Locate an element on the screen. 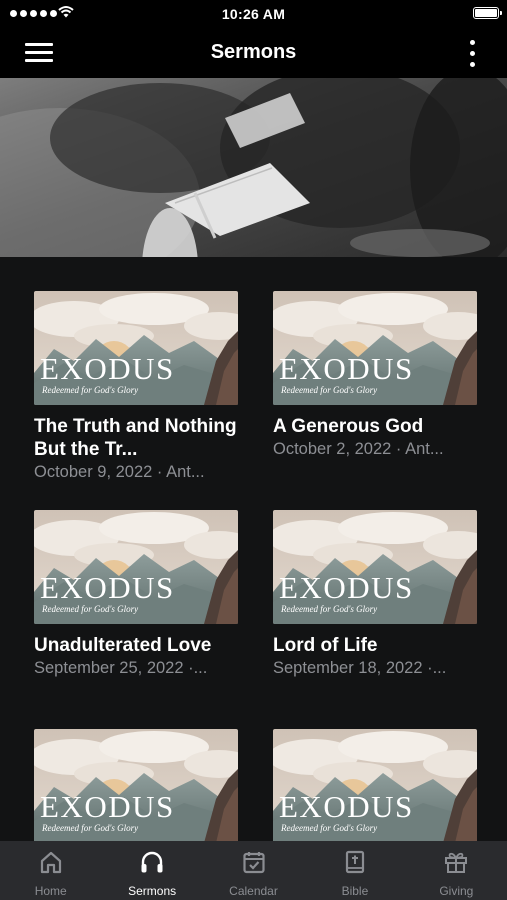 The width and height of the screenshot is (507, 900). tab-label: Bible is located at coordinates (355, 891).